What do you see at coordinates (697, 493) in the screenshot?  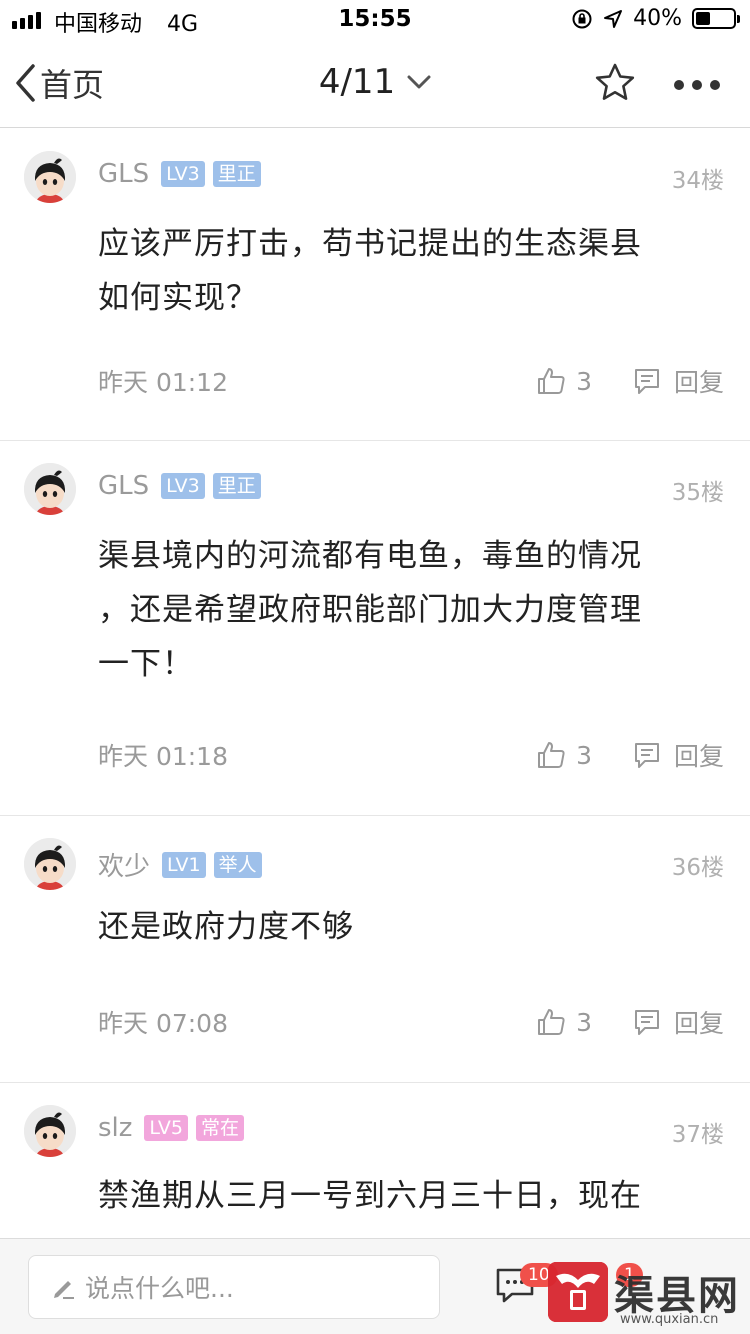 I see `floor-number: 35楼` at bounding box center [697, 493].